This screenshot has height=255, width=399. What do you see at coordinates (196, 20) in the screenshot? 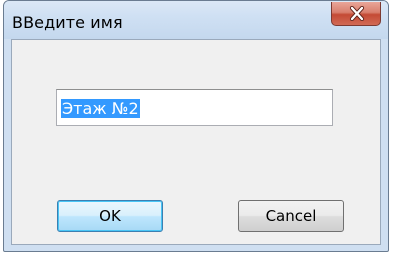
I see `title-bar: ВВедите имя` at bounding box center [196, 20].